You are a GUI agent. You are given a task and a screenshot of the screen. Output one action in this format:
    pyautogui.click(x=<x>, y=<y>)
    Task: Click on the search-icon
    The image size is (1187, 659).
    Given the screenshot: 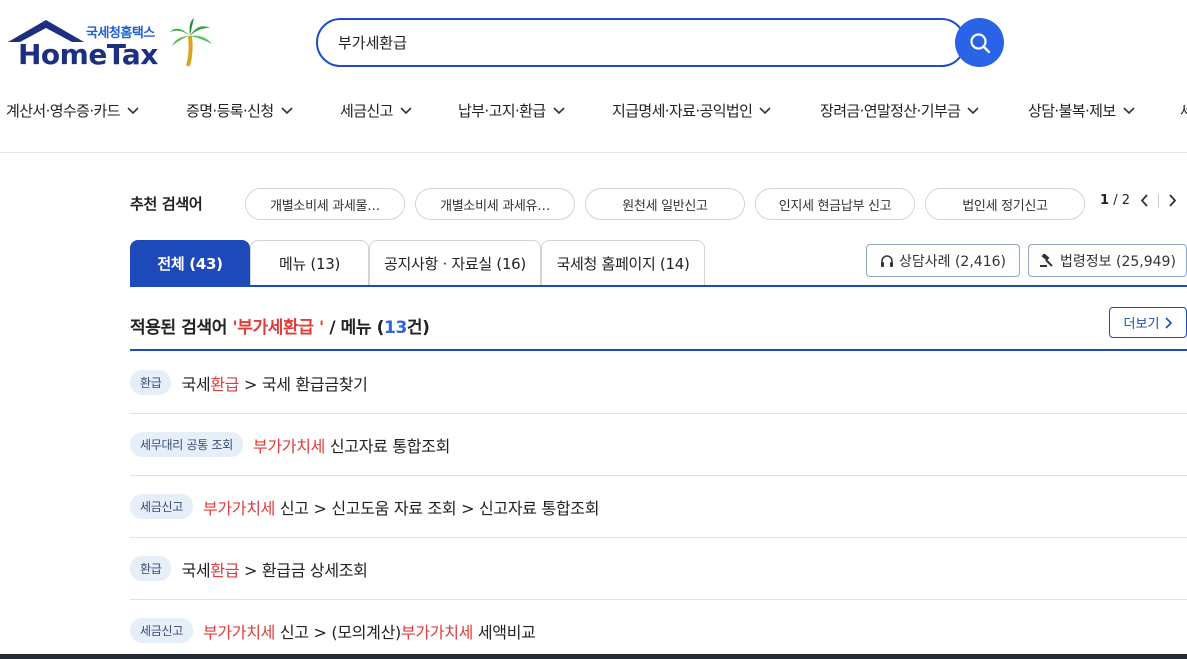 What is the action you would take?
    pyautogui.click(x=979, y=42)
    